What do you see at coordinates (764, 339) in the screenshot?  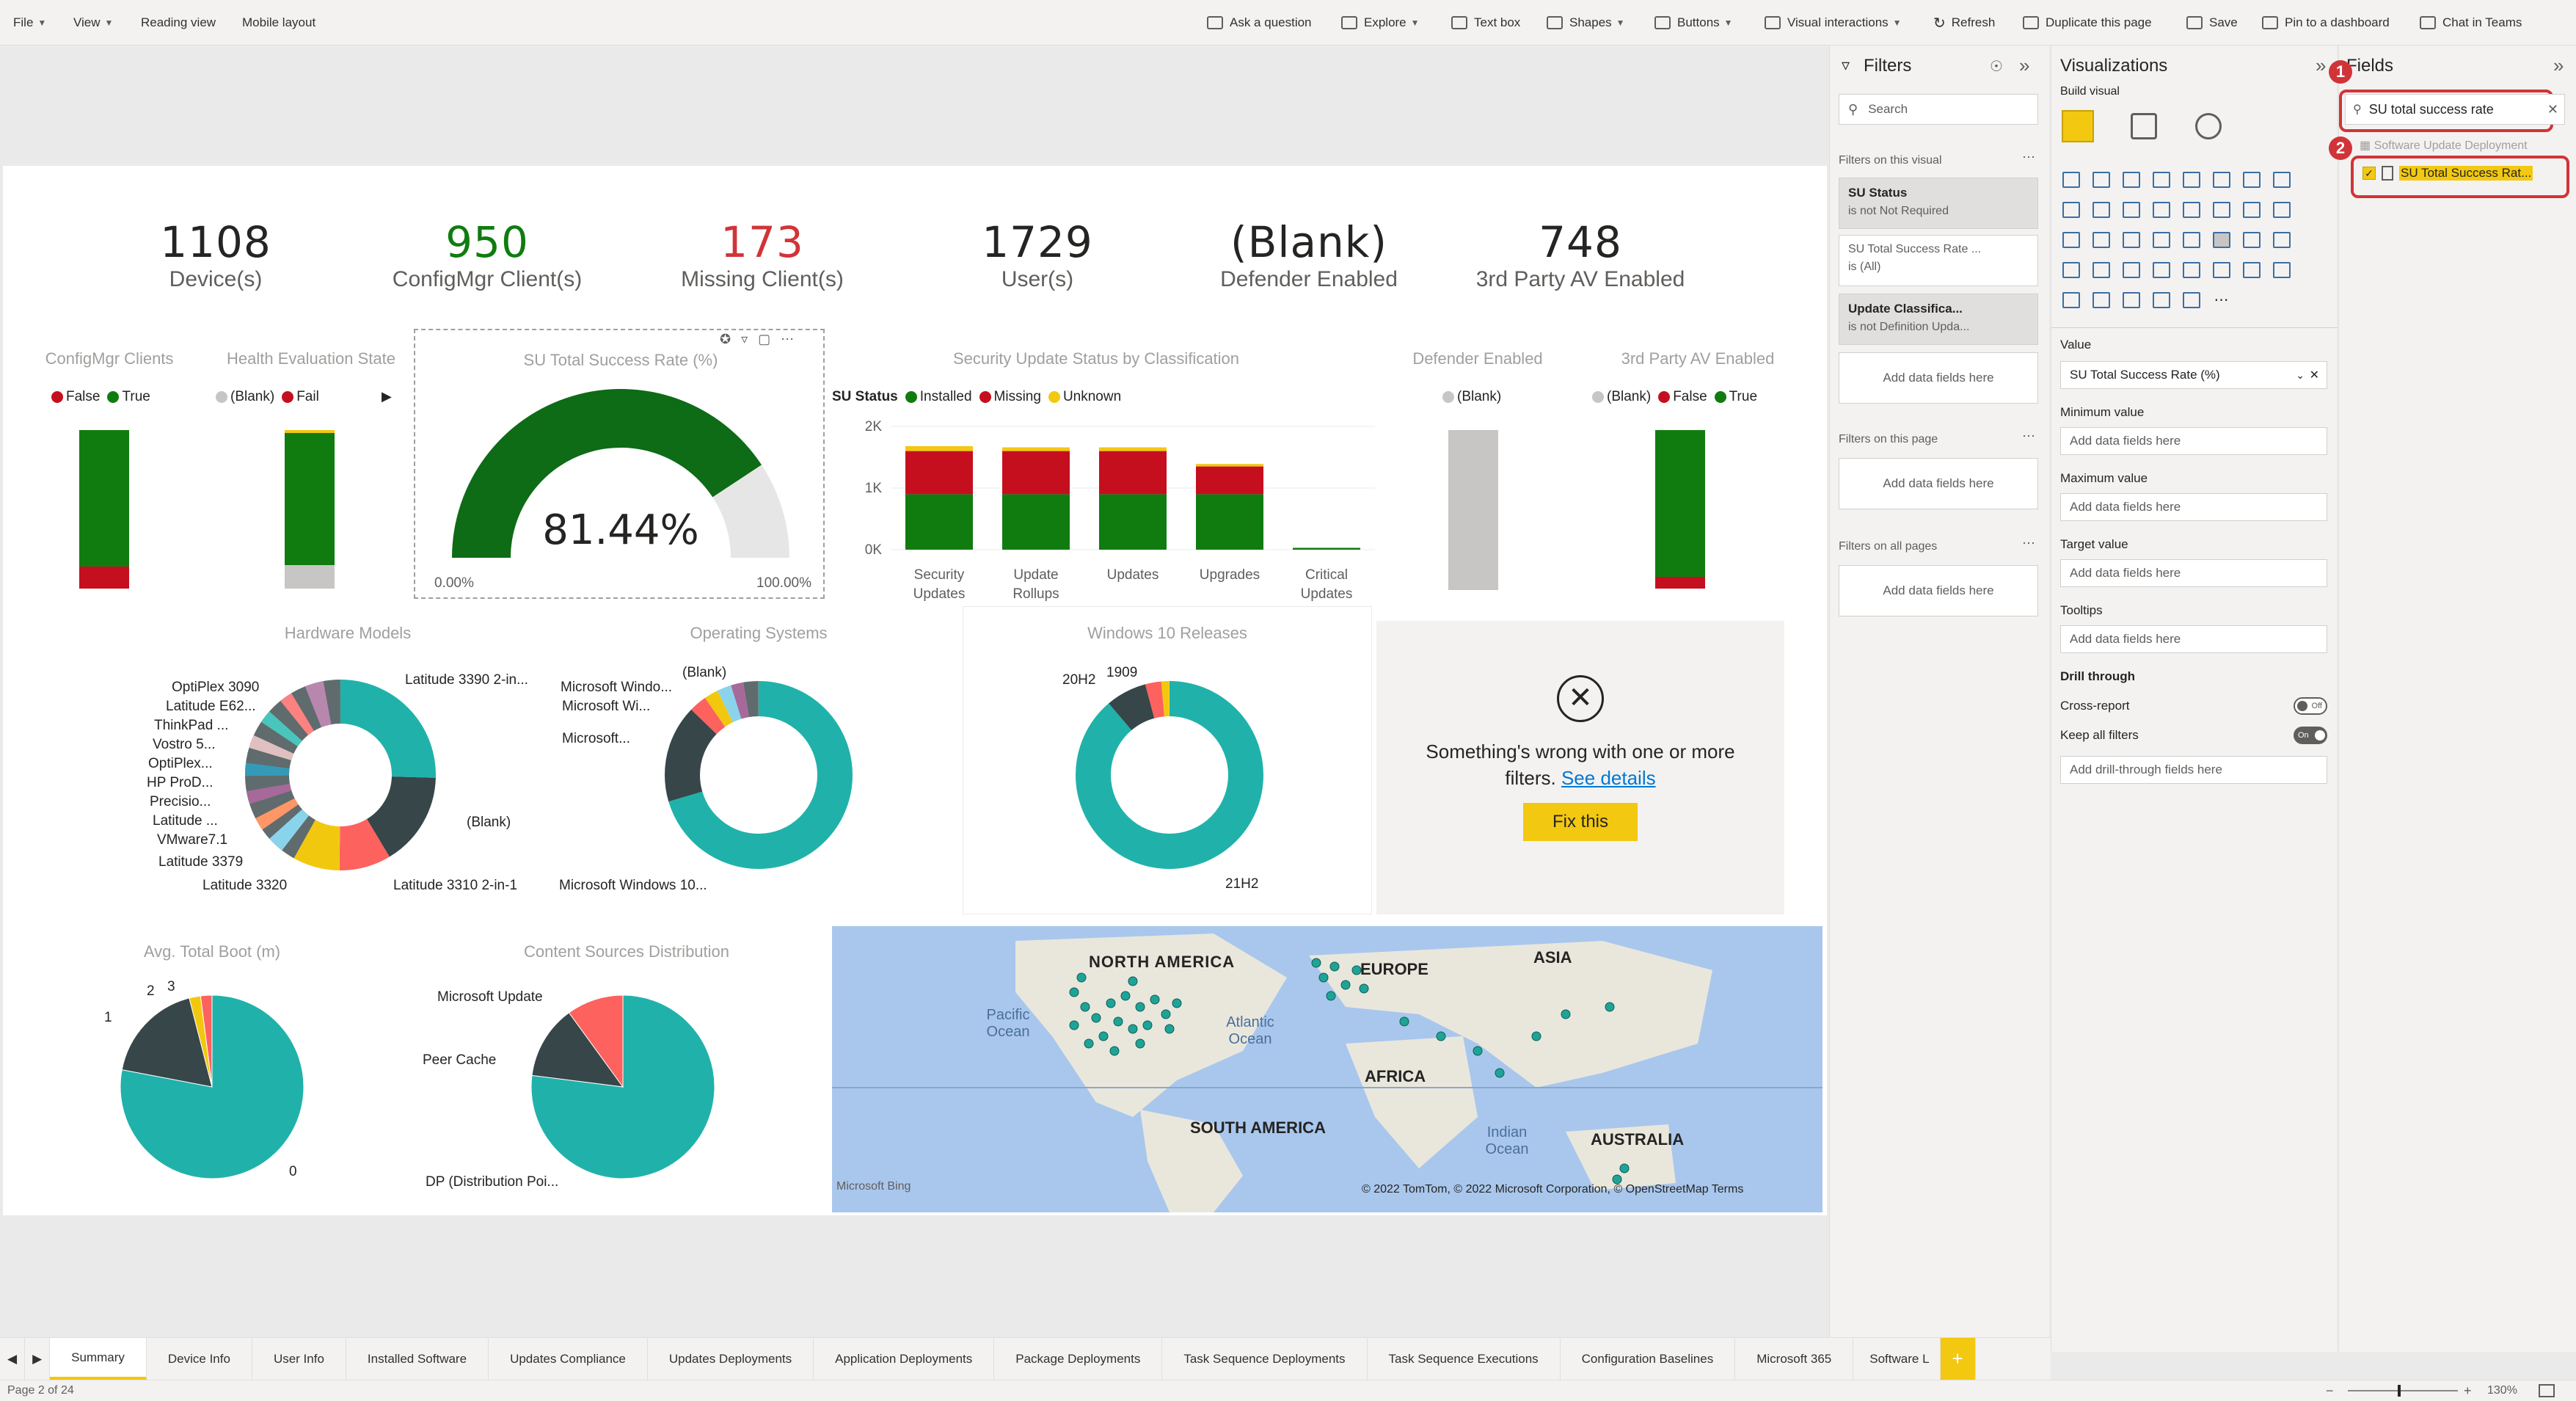 I see `focus-mode-icon: ▢` at bounding box center [764, 339].